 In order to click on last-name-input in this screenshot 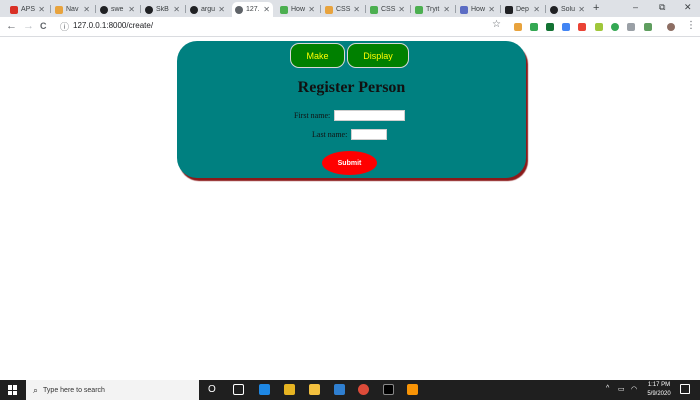, I will do `click(369, 134)`.